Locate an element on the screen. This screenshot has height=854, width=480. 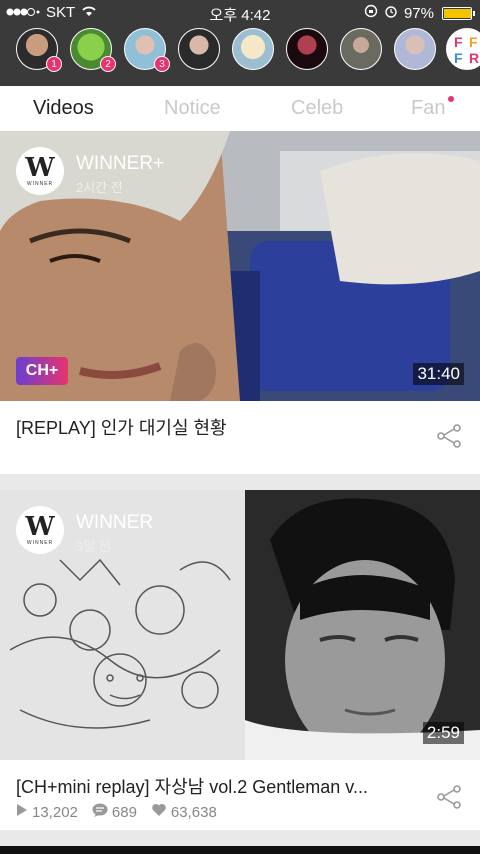
heart-icon is located at coordinates (159, 812).